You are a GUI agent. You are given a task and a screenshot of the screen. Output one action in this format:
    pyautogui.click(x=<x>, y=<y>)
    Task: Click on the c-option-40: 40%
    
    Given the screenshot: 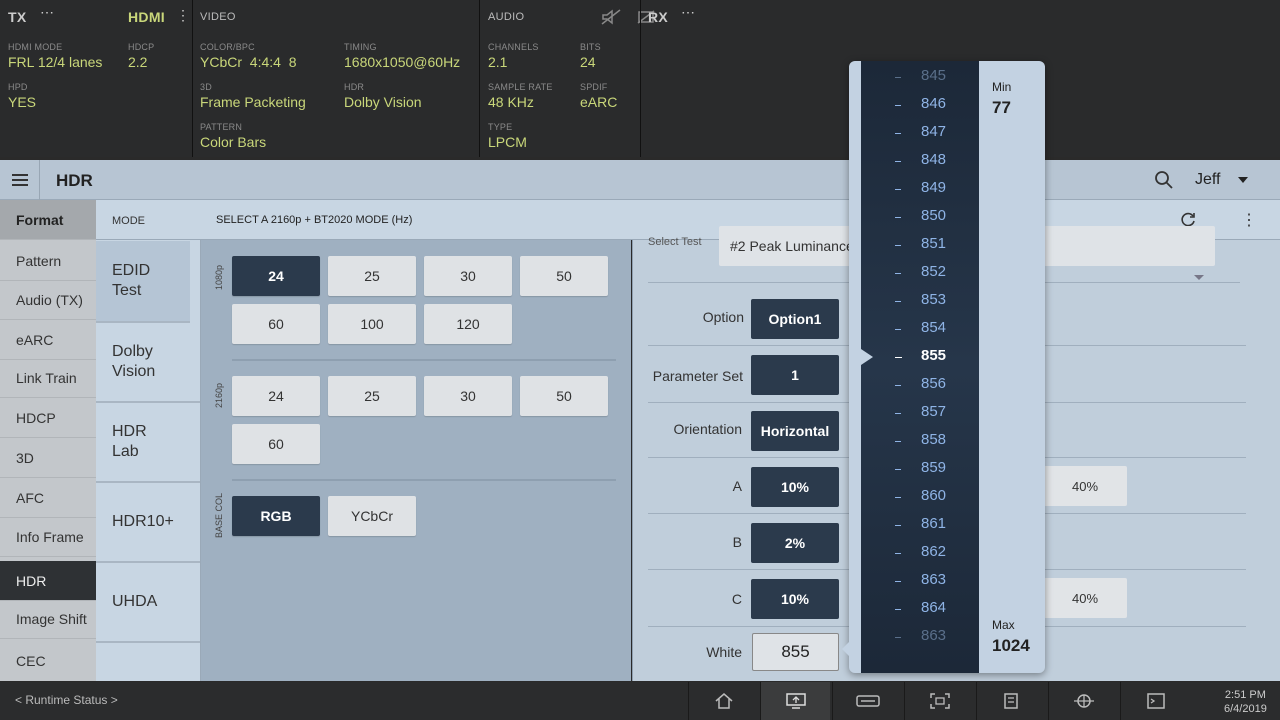 What is the action you would take?
    pyautogui.click(x=1085, y=598)
    